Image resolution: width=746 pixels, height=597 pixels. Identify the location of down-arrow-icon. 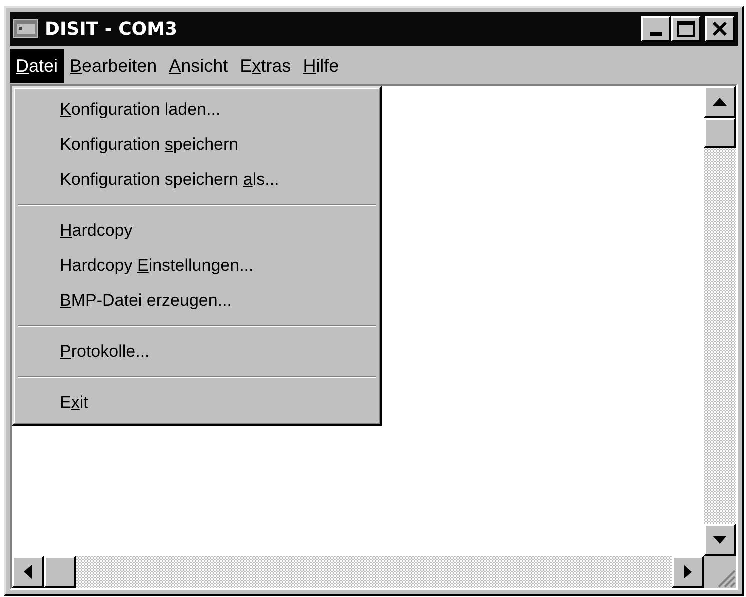
(720, 540).